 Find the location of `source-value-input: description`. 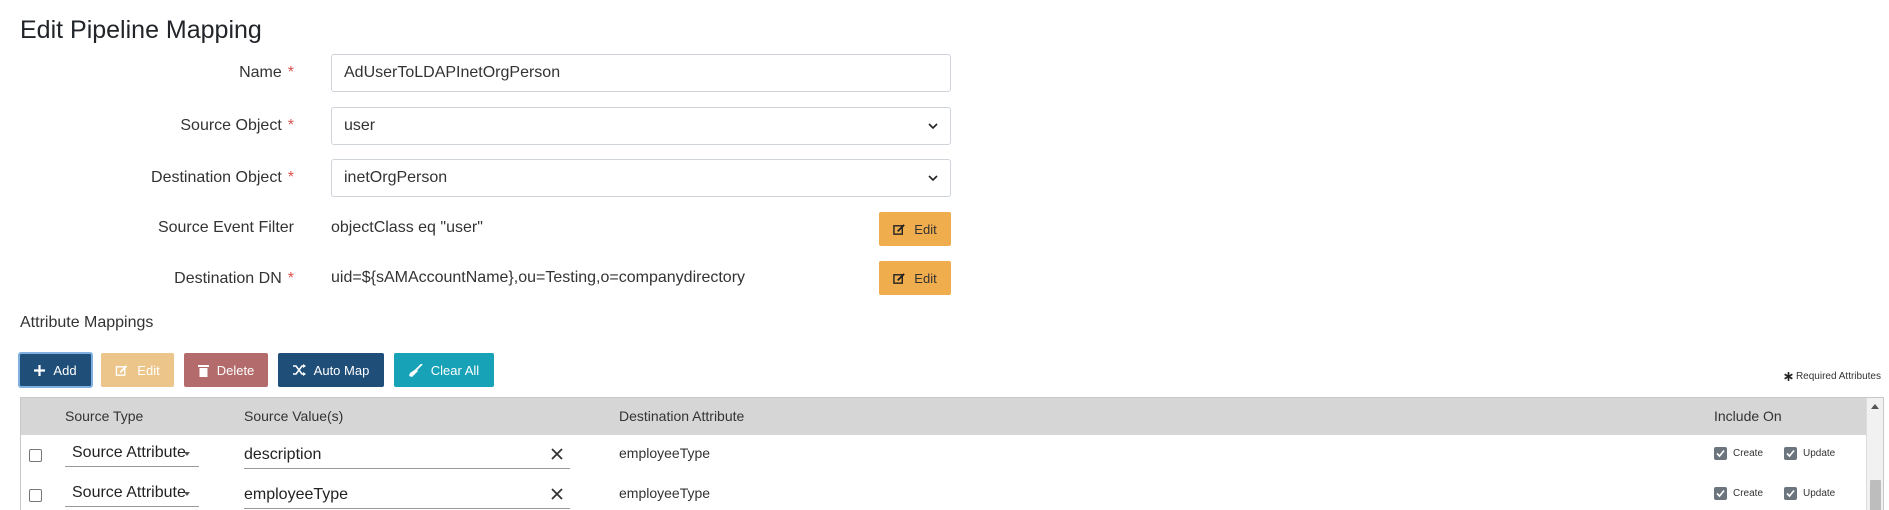

source-value-input: description is located at coordinates (407, 456).